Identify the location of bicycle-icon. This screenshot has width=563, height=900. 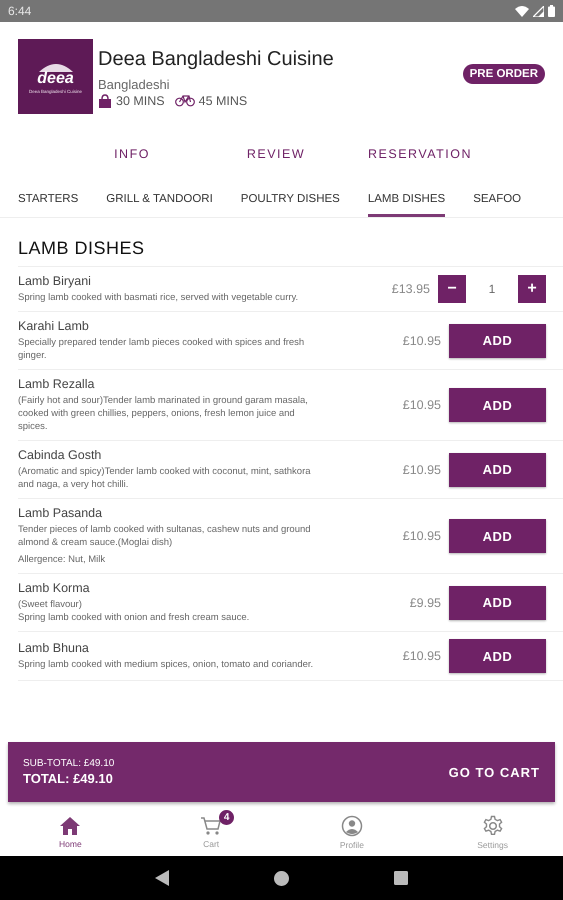
(184, 101).